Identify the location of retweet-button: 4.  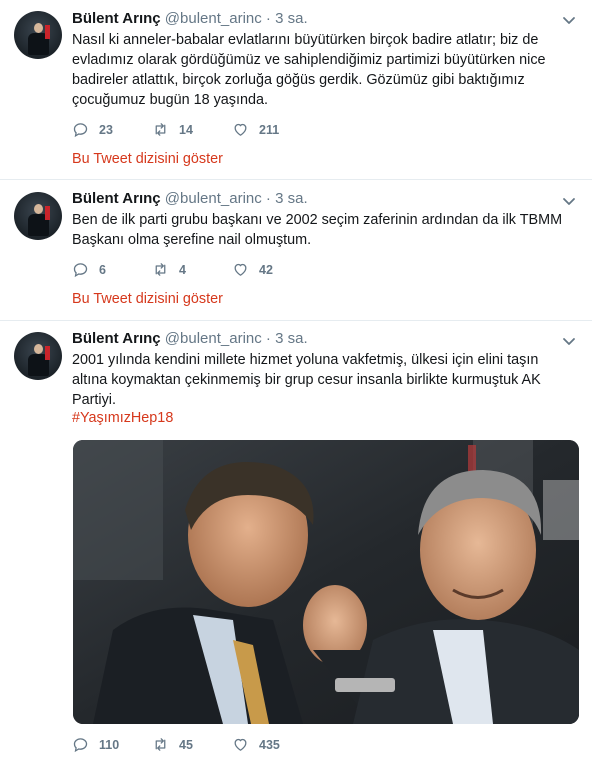
(192, 269).